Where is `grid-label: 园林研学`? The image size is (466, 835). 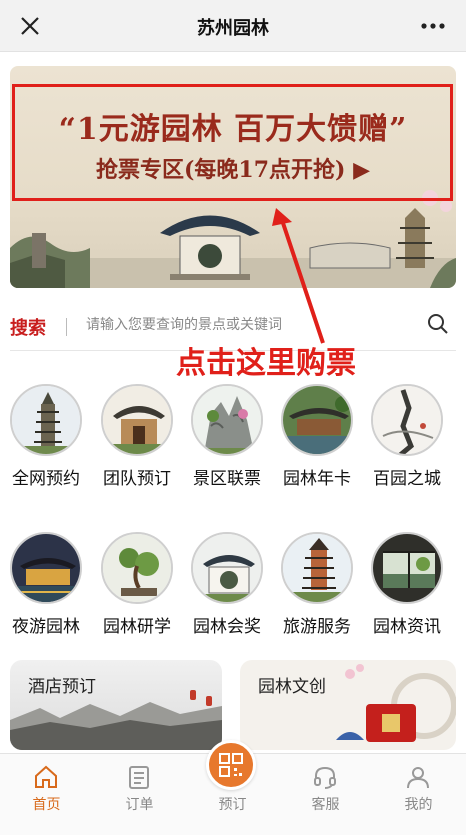
grid-label: 园林研学 is located at coordinates (137, 627).